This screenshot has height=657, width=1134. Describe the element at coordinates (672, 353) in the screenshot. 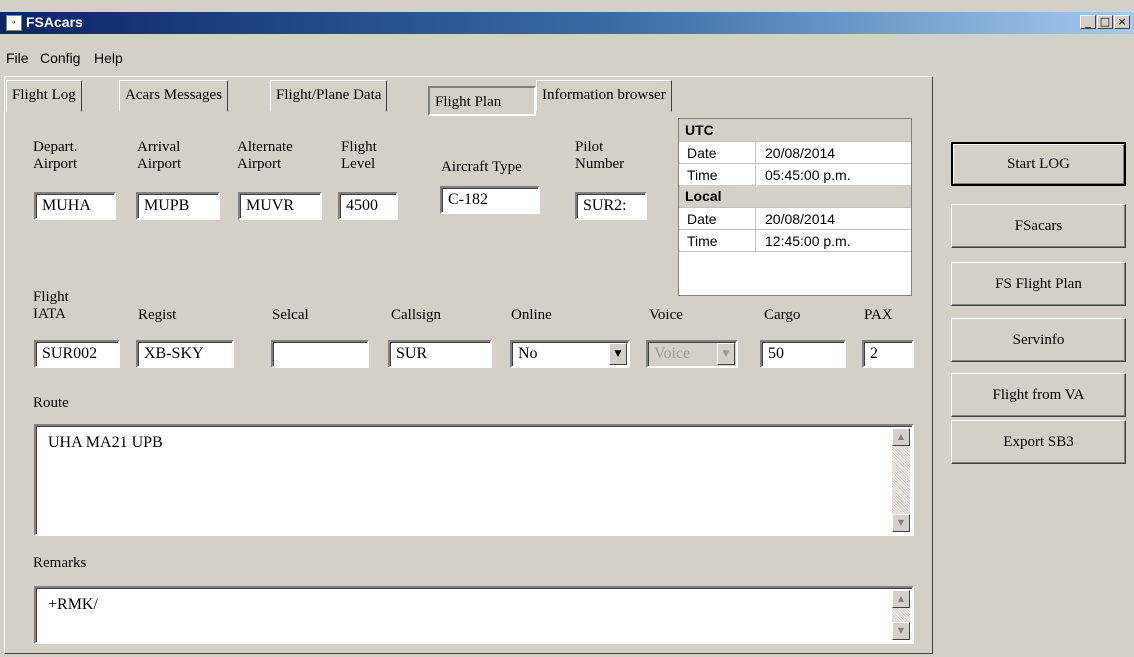

I see `voice-dropdown-value: Voice` at that location.